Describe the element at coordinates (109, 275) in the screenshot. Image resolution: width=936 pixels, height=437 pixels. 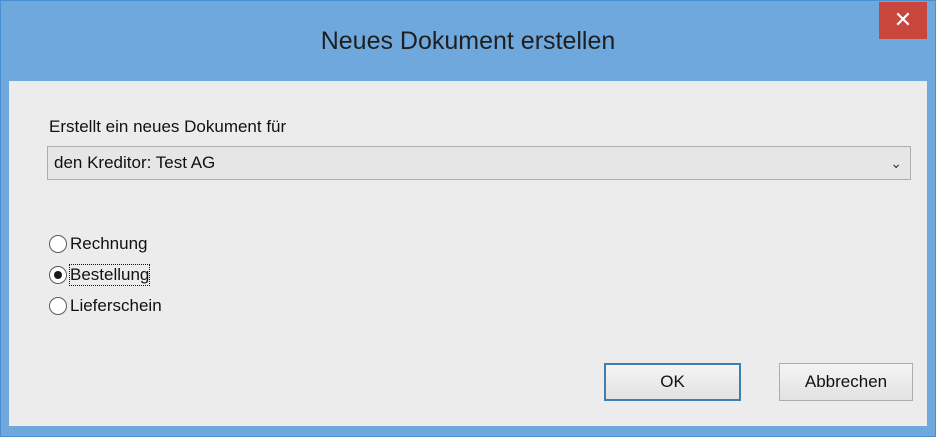
I see `radio-label: Bestellung` at that location.